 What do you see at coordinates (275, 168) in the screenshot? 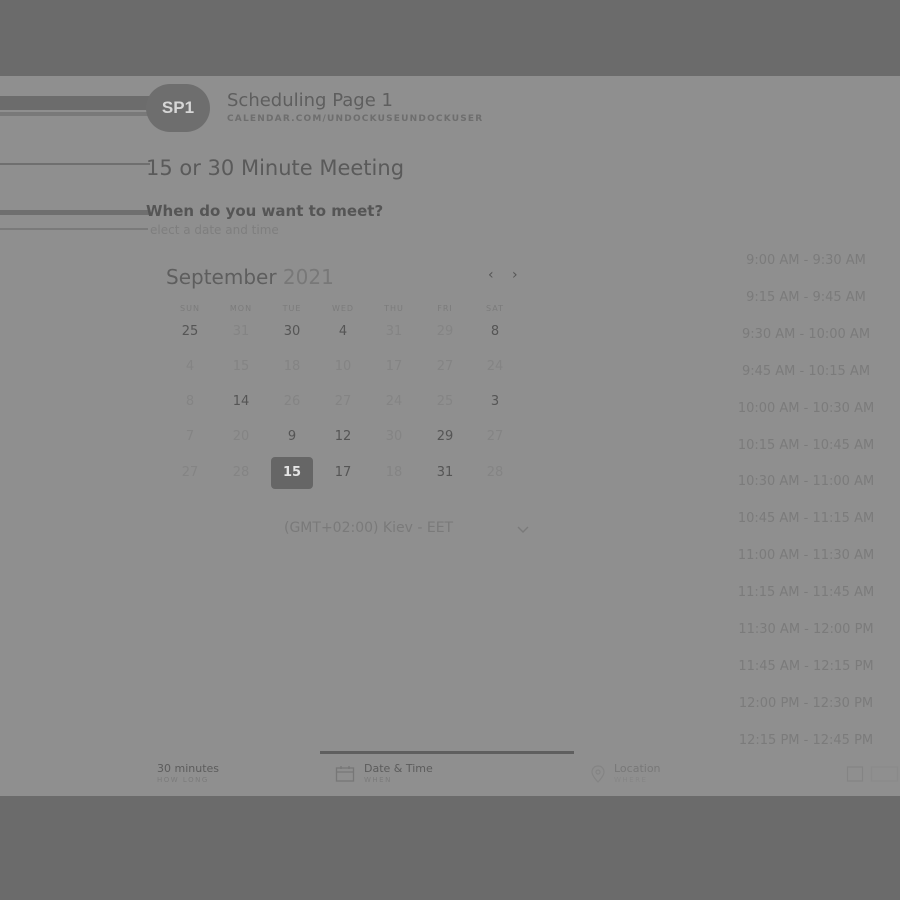
I see `event-title: 15 or 30 Minute Meeting` at bounding box center [275, 168].